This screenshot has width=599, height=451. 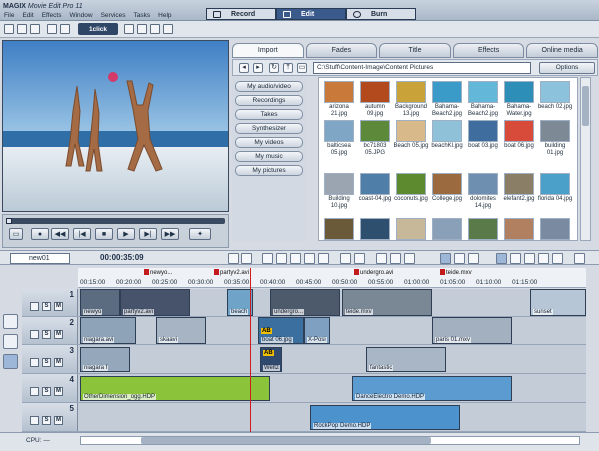 What do you see at coordinates (100, 302) in the screenshot?
I see `clip: newyo` at bounding box center [100, 302].